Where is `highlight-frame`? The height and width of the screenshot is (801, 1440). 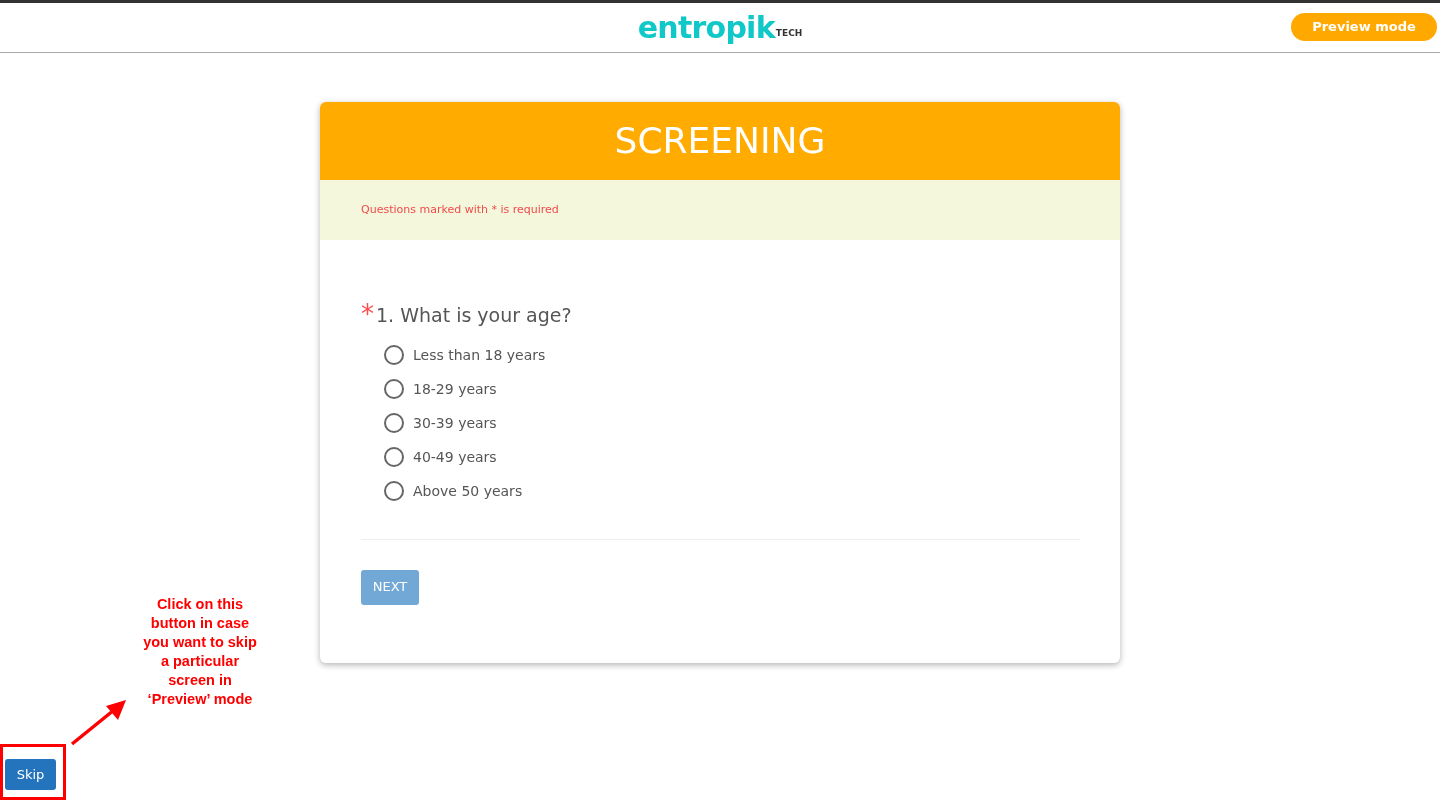 highlight-frame is located at coordinates (33, 772).